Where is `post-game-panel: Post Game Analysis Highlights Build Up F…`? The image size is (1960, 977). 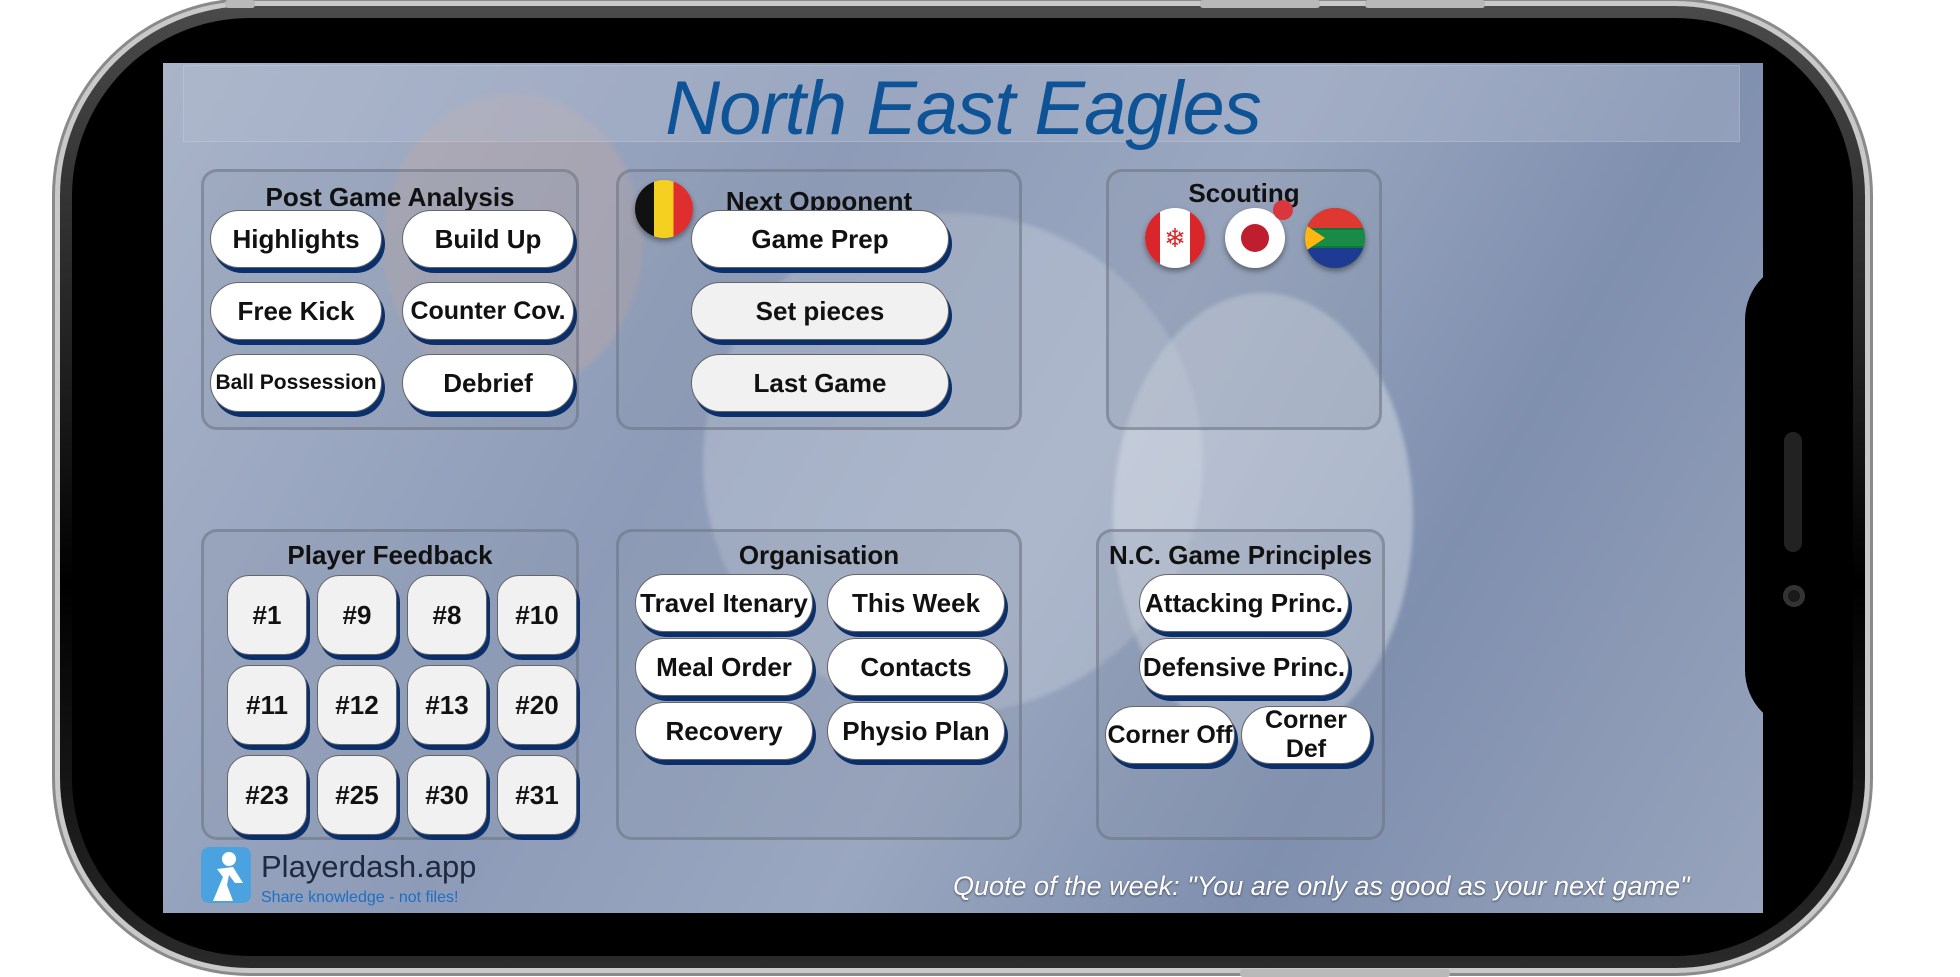 post-game-panel: Post Game Analysis Highlights Build Up F… is located at coordinates (390, 299).